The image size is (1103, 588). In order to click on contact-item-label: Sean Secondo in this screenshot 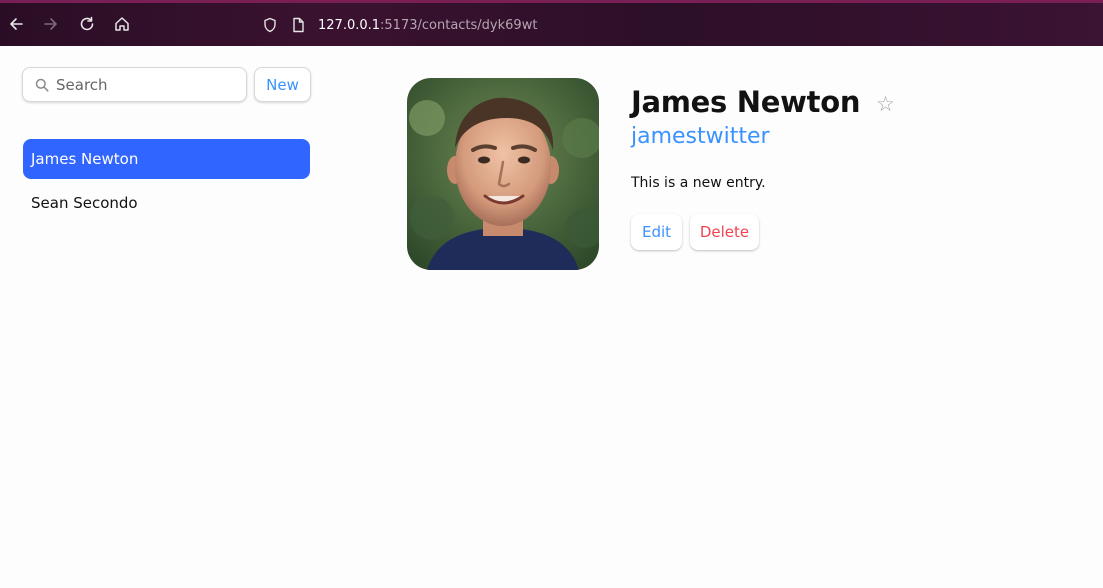, I will do `click(84, 203)`.